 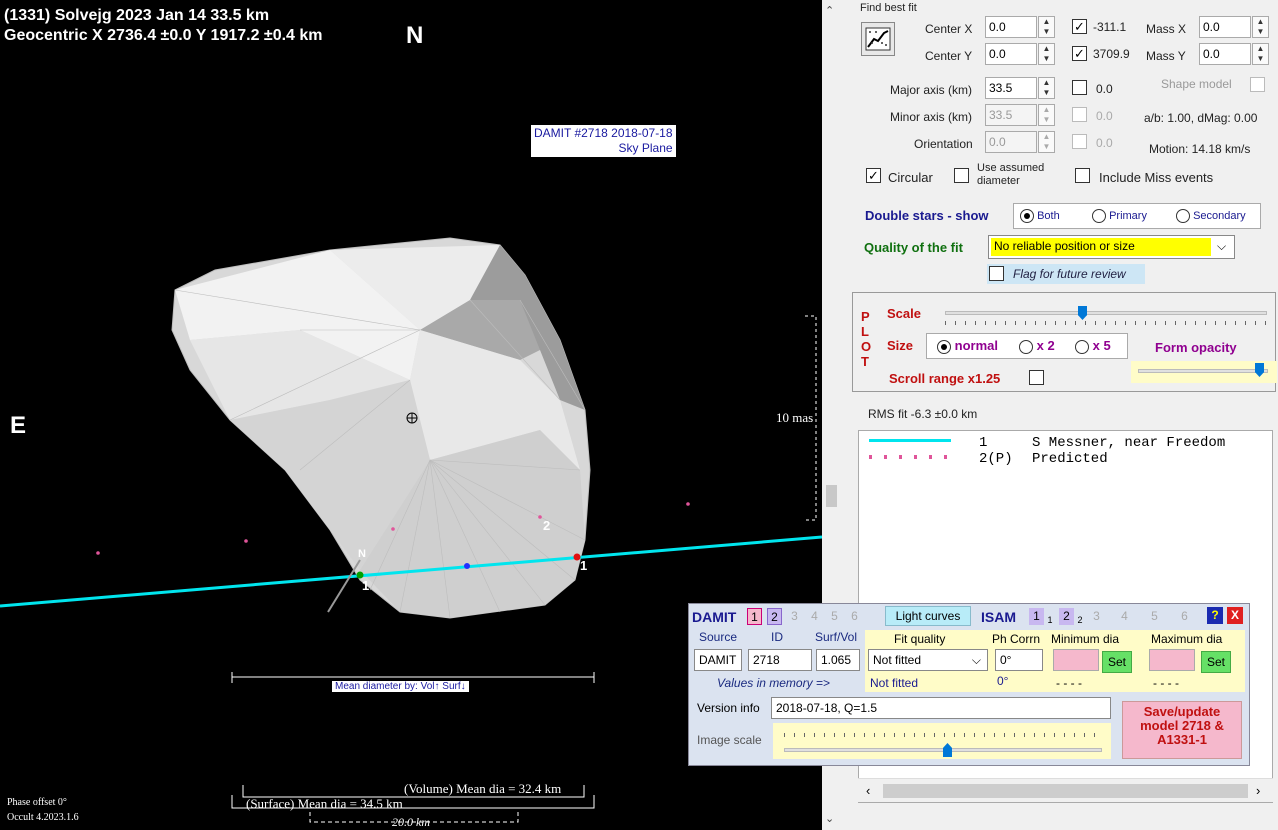 What do you see at coordinates (1036, 377) in the screenshot?
I see `scroll-range-checkbox` at bounding box center [1036, 377].